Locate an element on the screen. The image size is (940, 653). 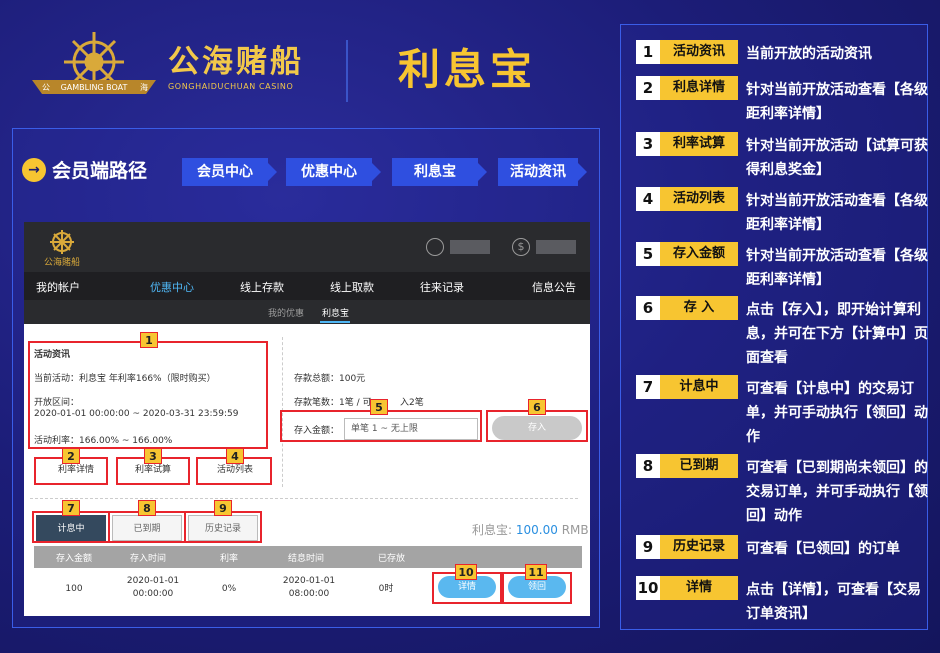
legend-tag: 存入金额 is located at coordinates (699, 254).